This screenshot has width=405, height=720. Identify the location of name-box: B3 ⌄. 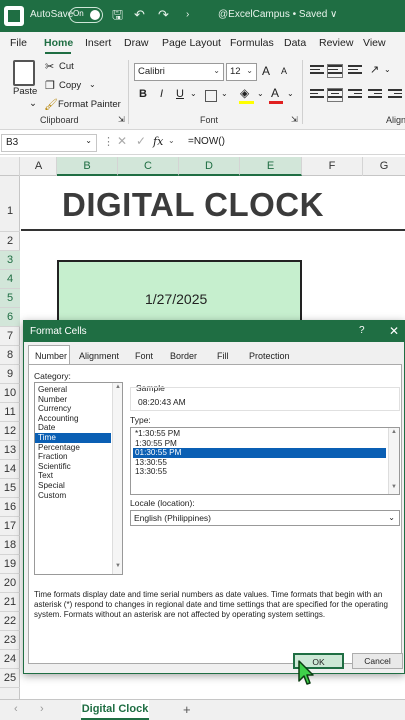
(49, 143).